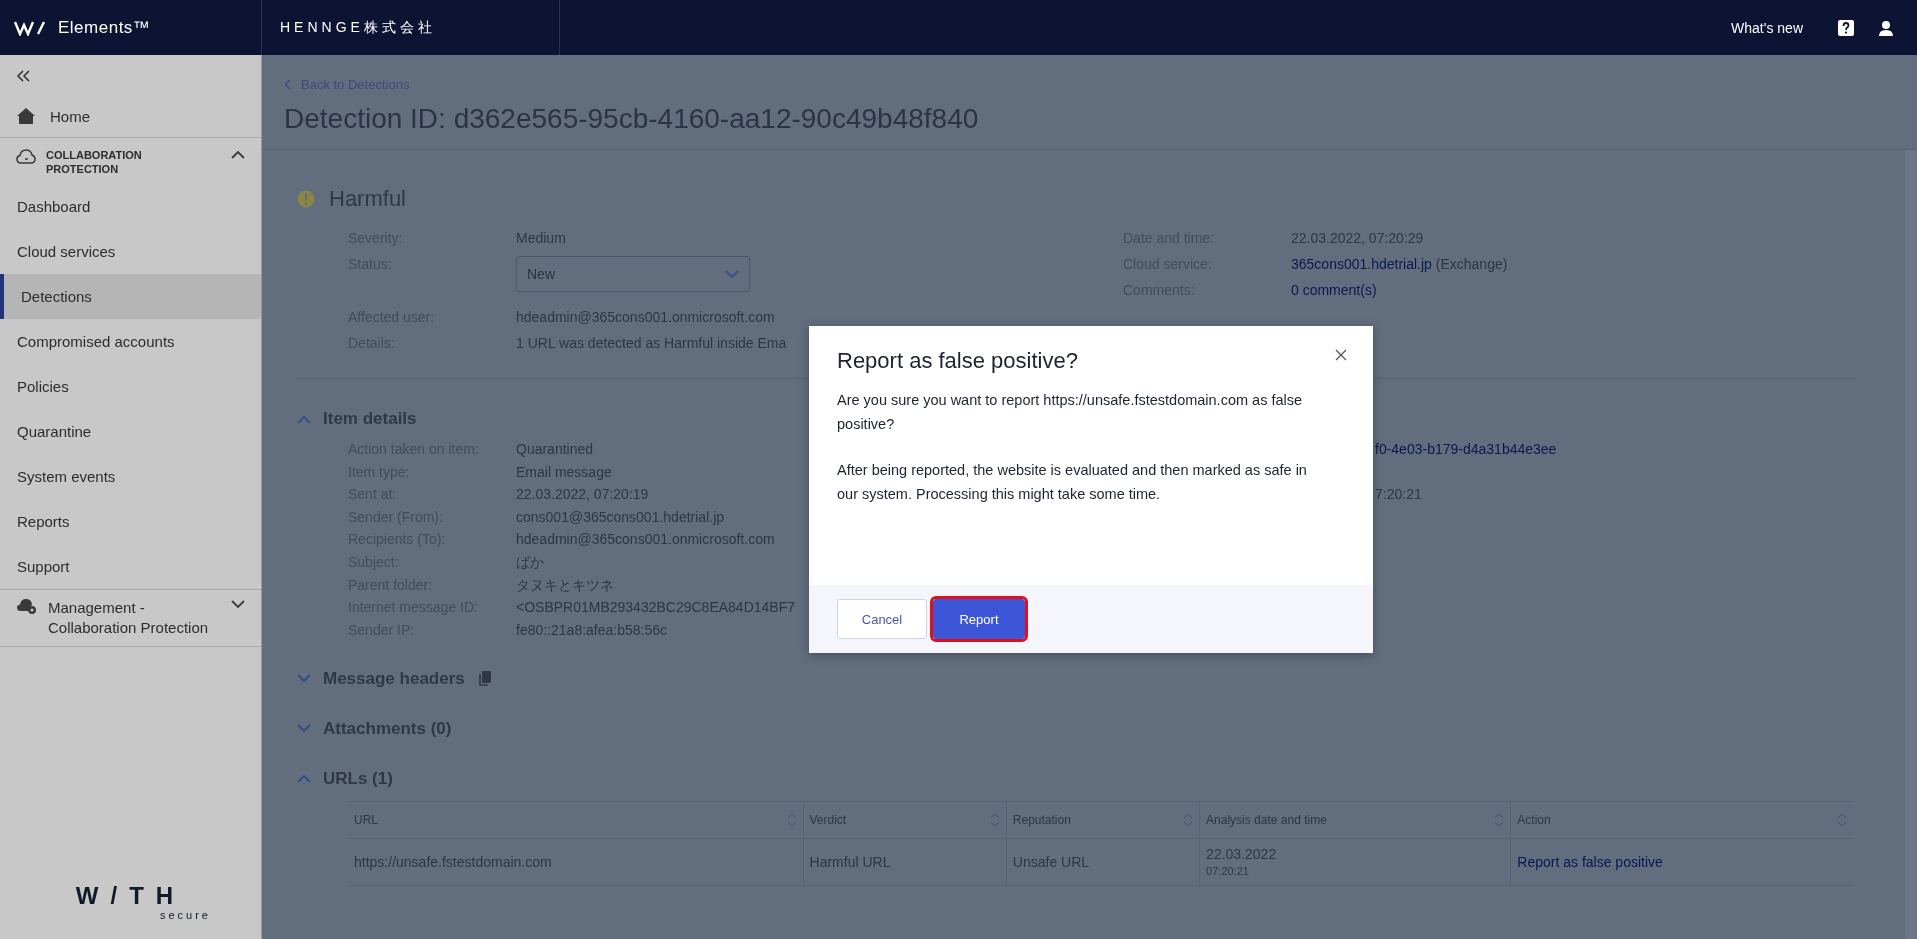 The width and height of the screenshot is (1917, 939). Describe the element at coordinates (70, 116) in the screenshot. I see `nav-label: Home` at that location.